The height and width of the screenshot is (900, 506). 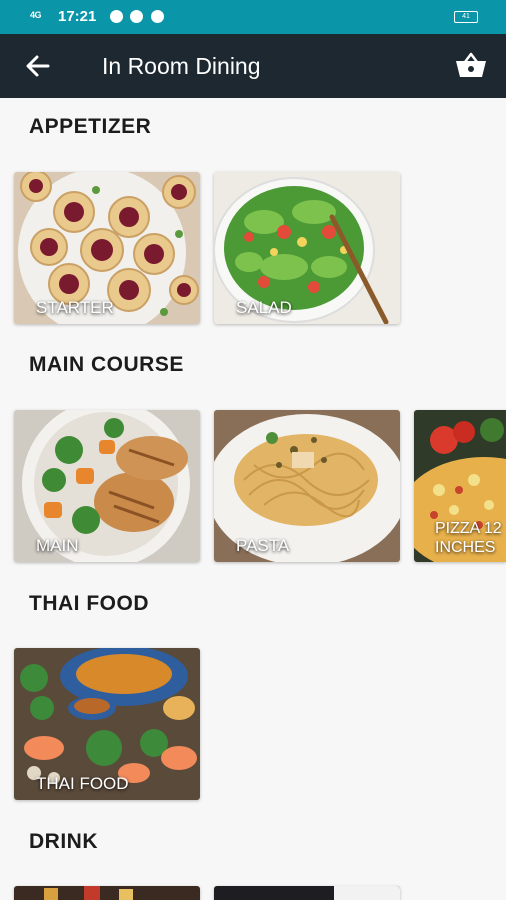 I want to click on category-tile-starter: STARTER, so click(x=107, y=248).